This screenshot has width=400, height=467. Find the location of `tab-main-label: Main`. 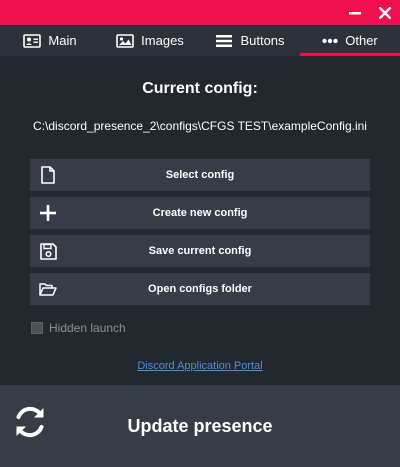

tab-main-label: Main is located at coordinates (62, 40).